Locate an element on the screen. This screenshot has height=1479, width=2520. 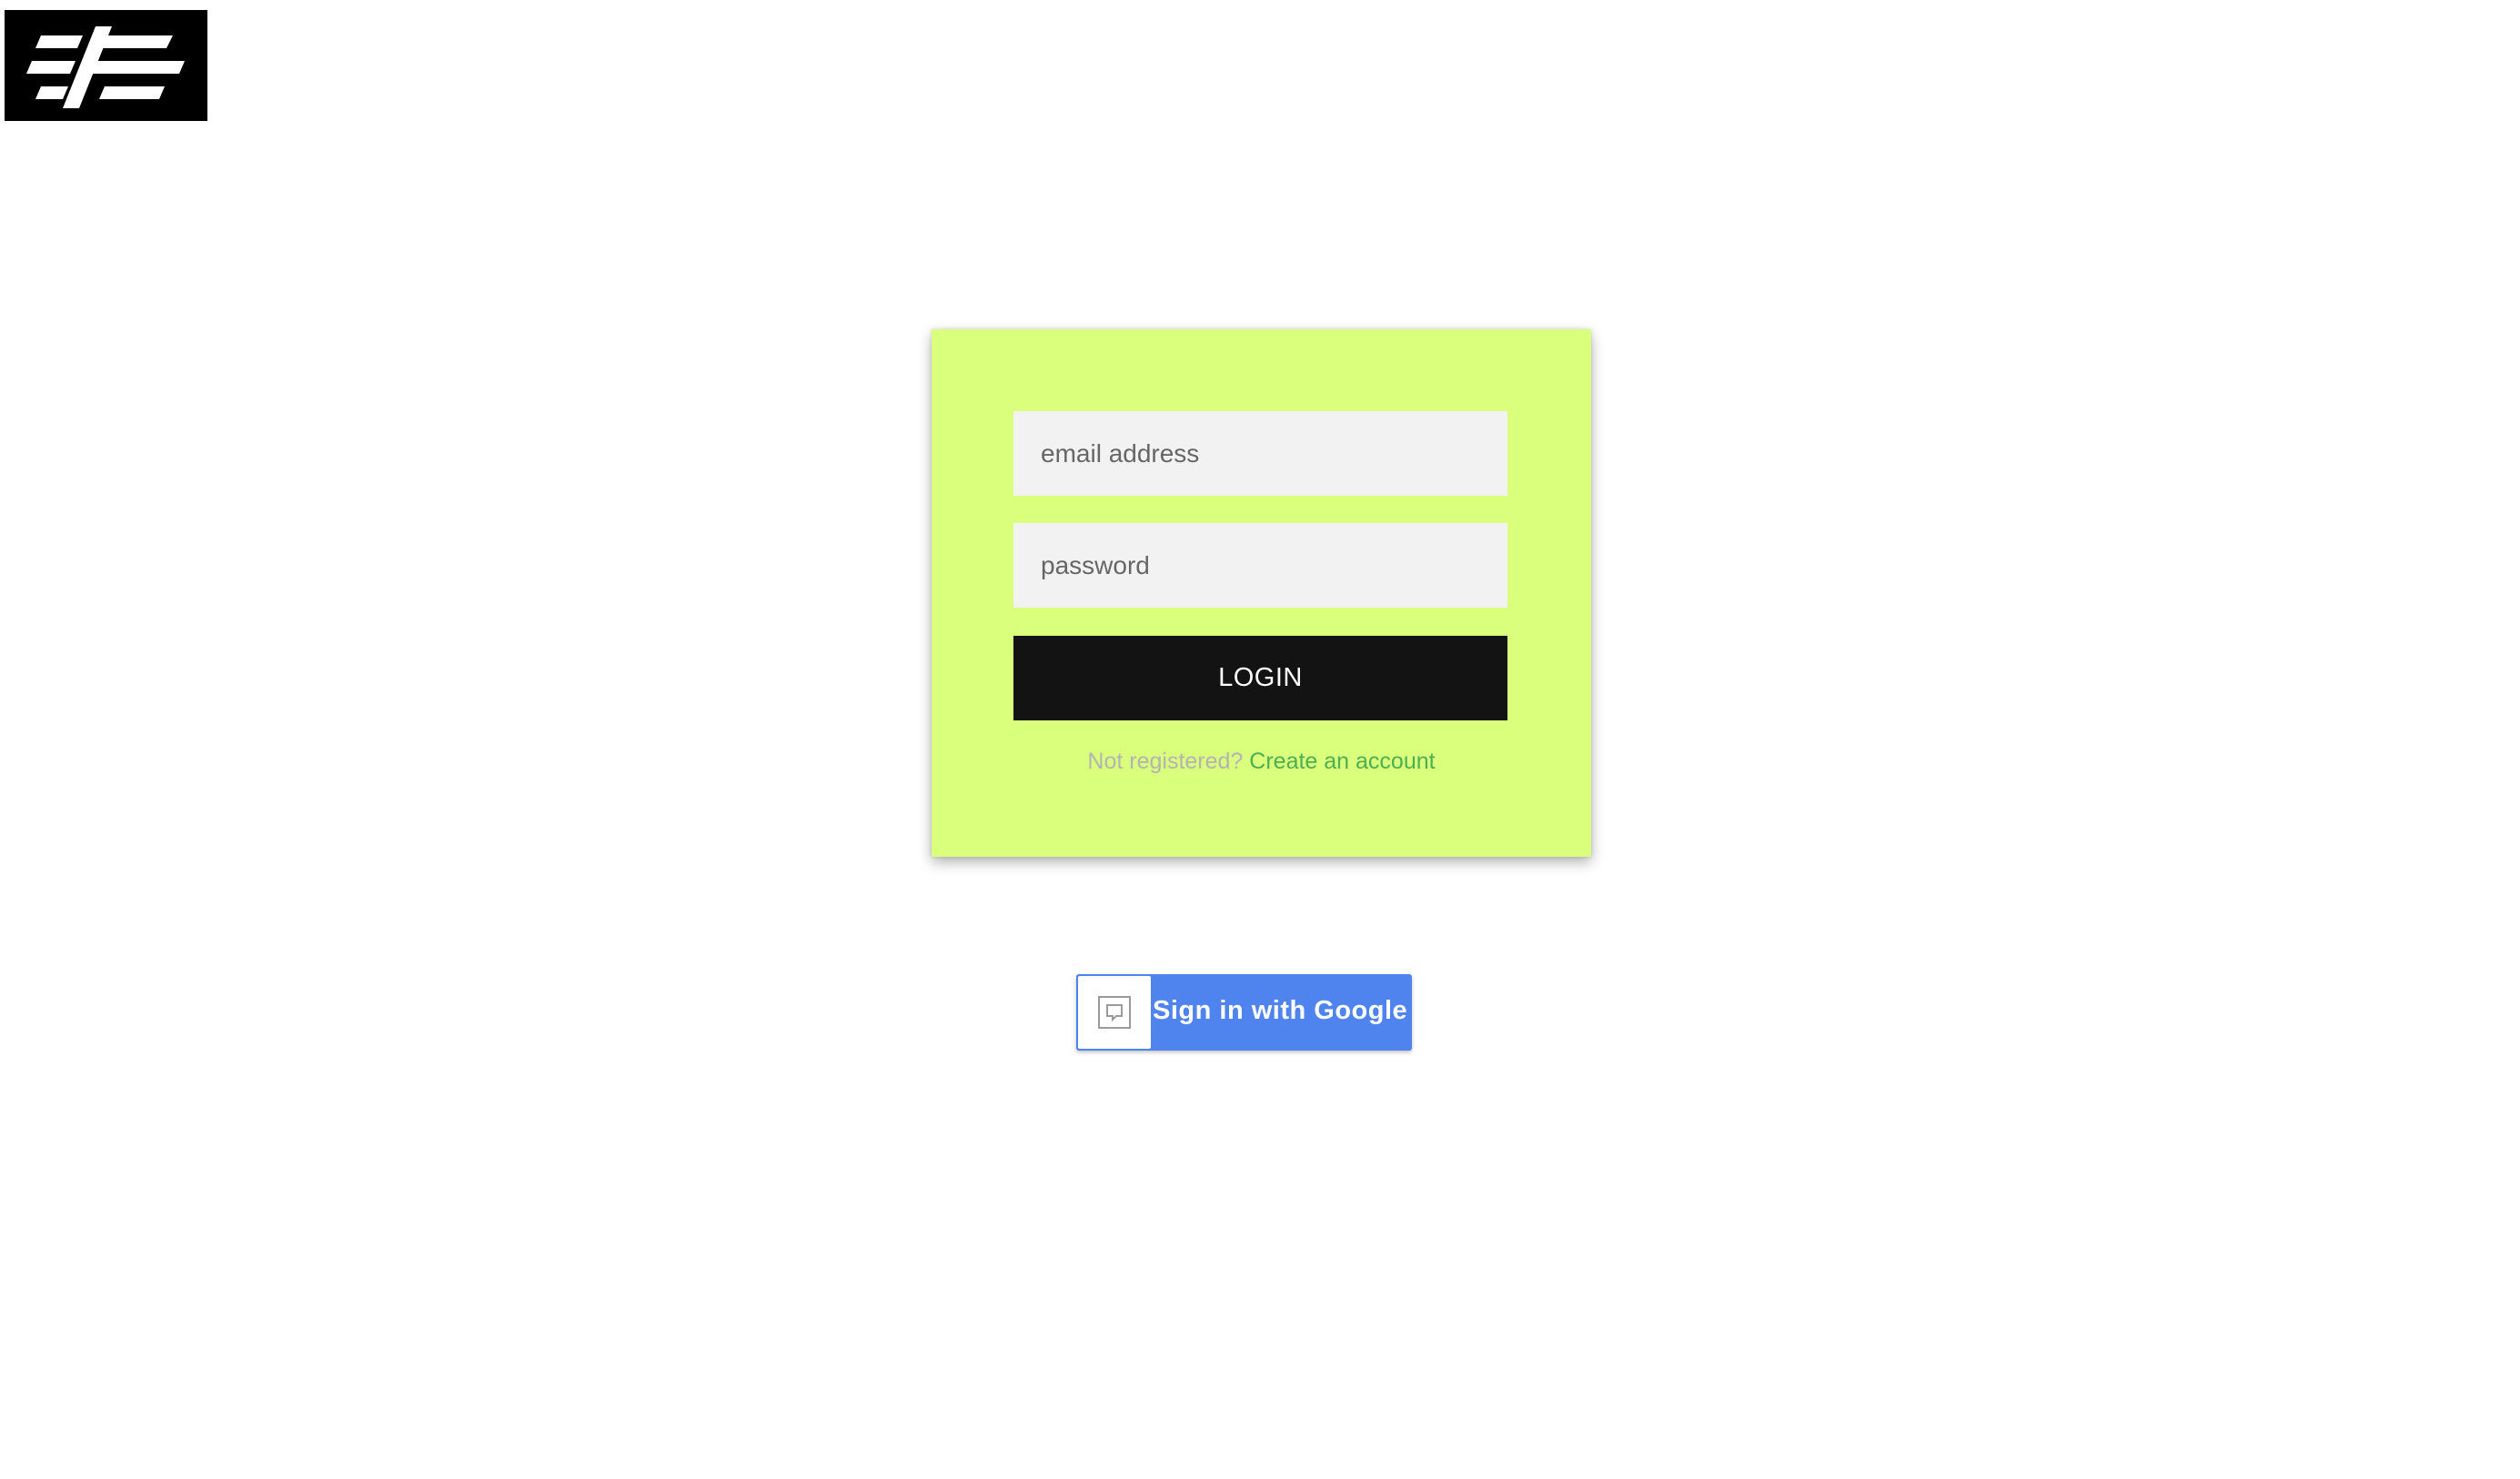
password-field is located at coordinates (1260, 565).